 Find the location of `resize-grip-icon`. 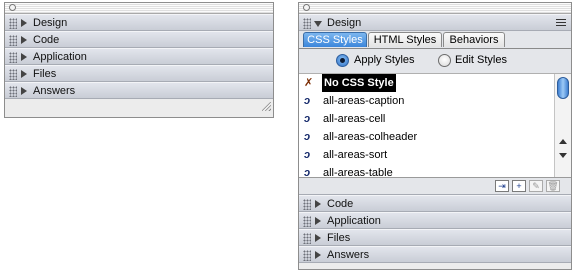

resize-grip-icon is located at coordinates (266, 106).